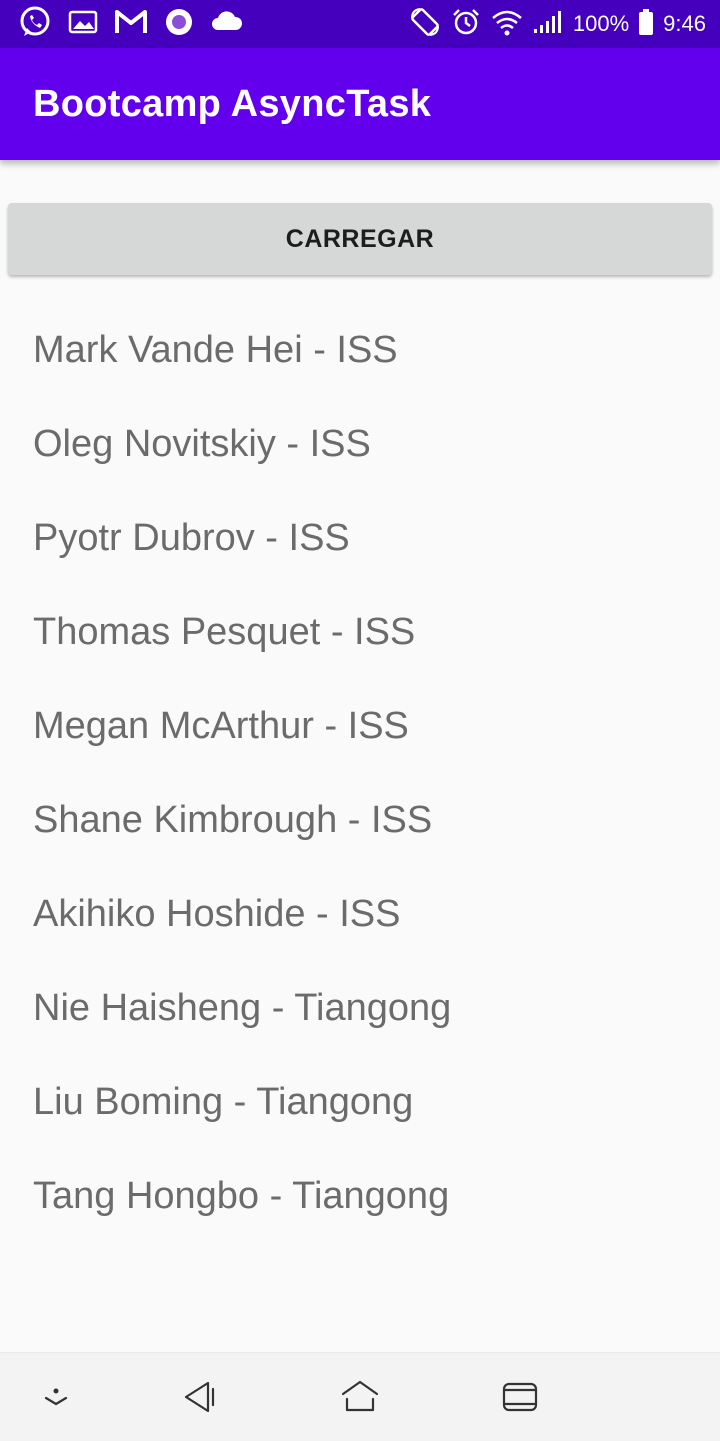 The image size is (720, 1441). I want to click on list-item: Mark Vande Hei - ISS, so click(215, 349).